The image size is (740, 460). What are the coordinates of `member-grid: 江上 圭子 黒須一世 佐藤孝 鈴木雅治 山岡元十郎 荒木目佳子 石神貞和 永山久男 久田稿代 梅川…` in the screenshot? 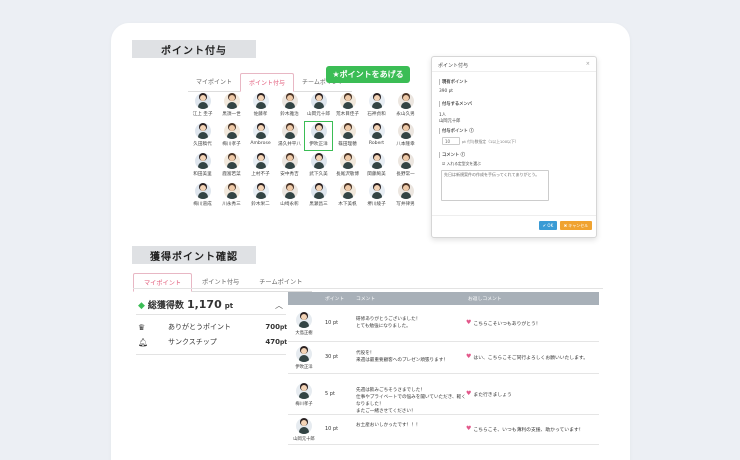 It's located at (304, 151).